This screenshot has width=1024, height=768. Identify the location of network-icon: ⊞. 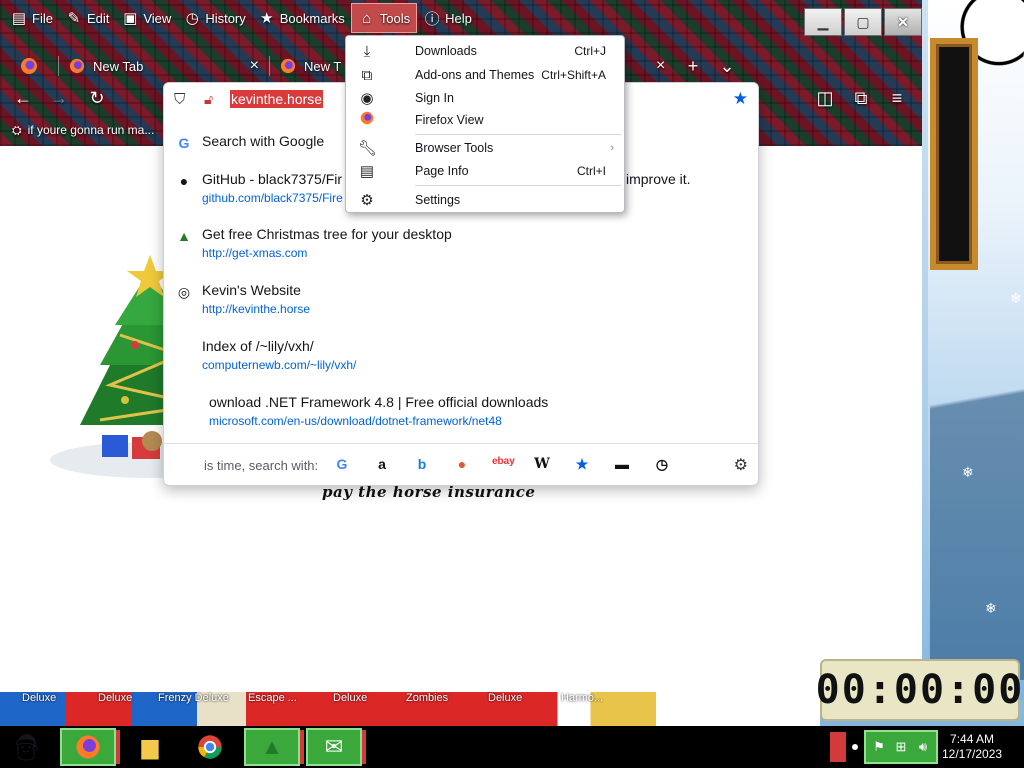
(901, 747).